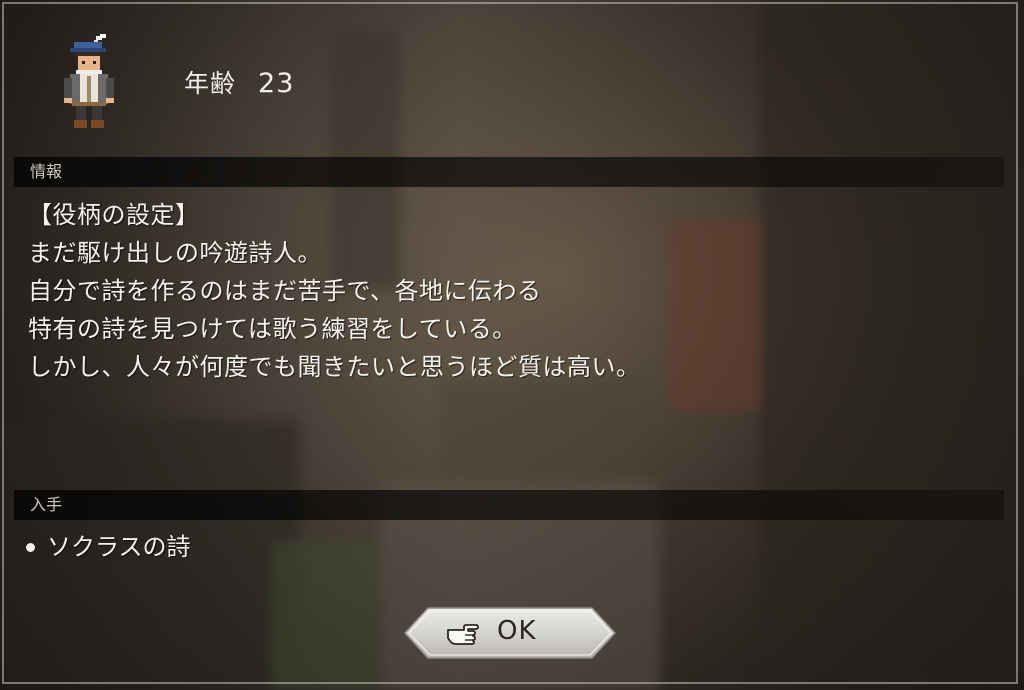 The image size is (1024, 690). I want to click on acquire-section-header: 入手, so click(509, 505).